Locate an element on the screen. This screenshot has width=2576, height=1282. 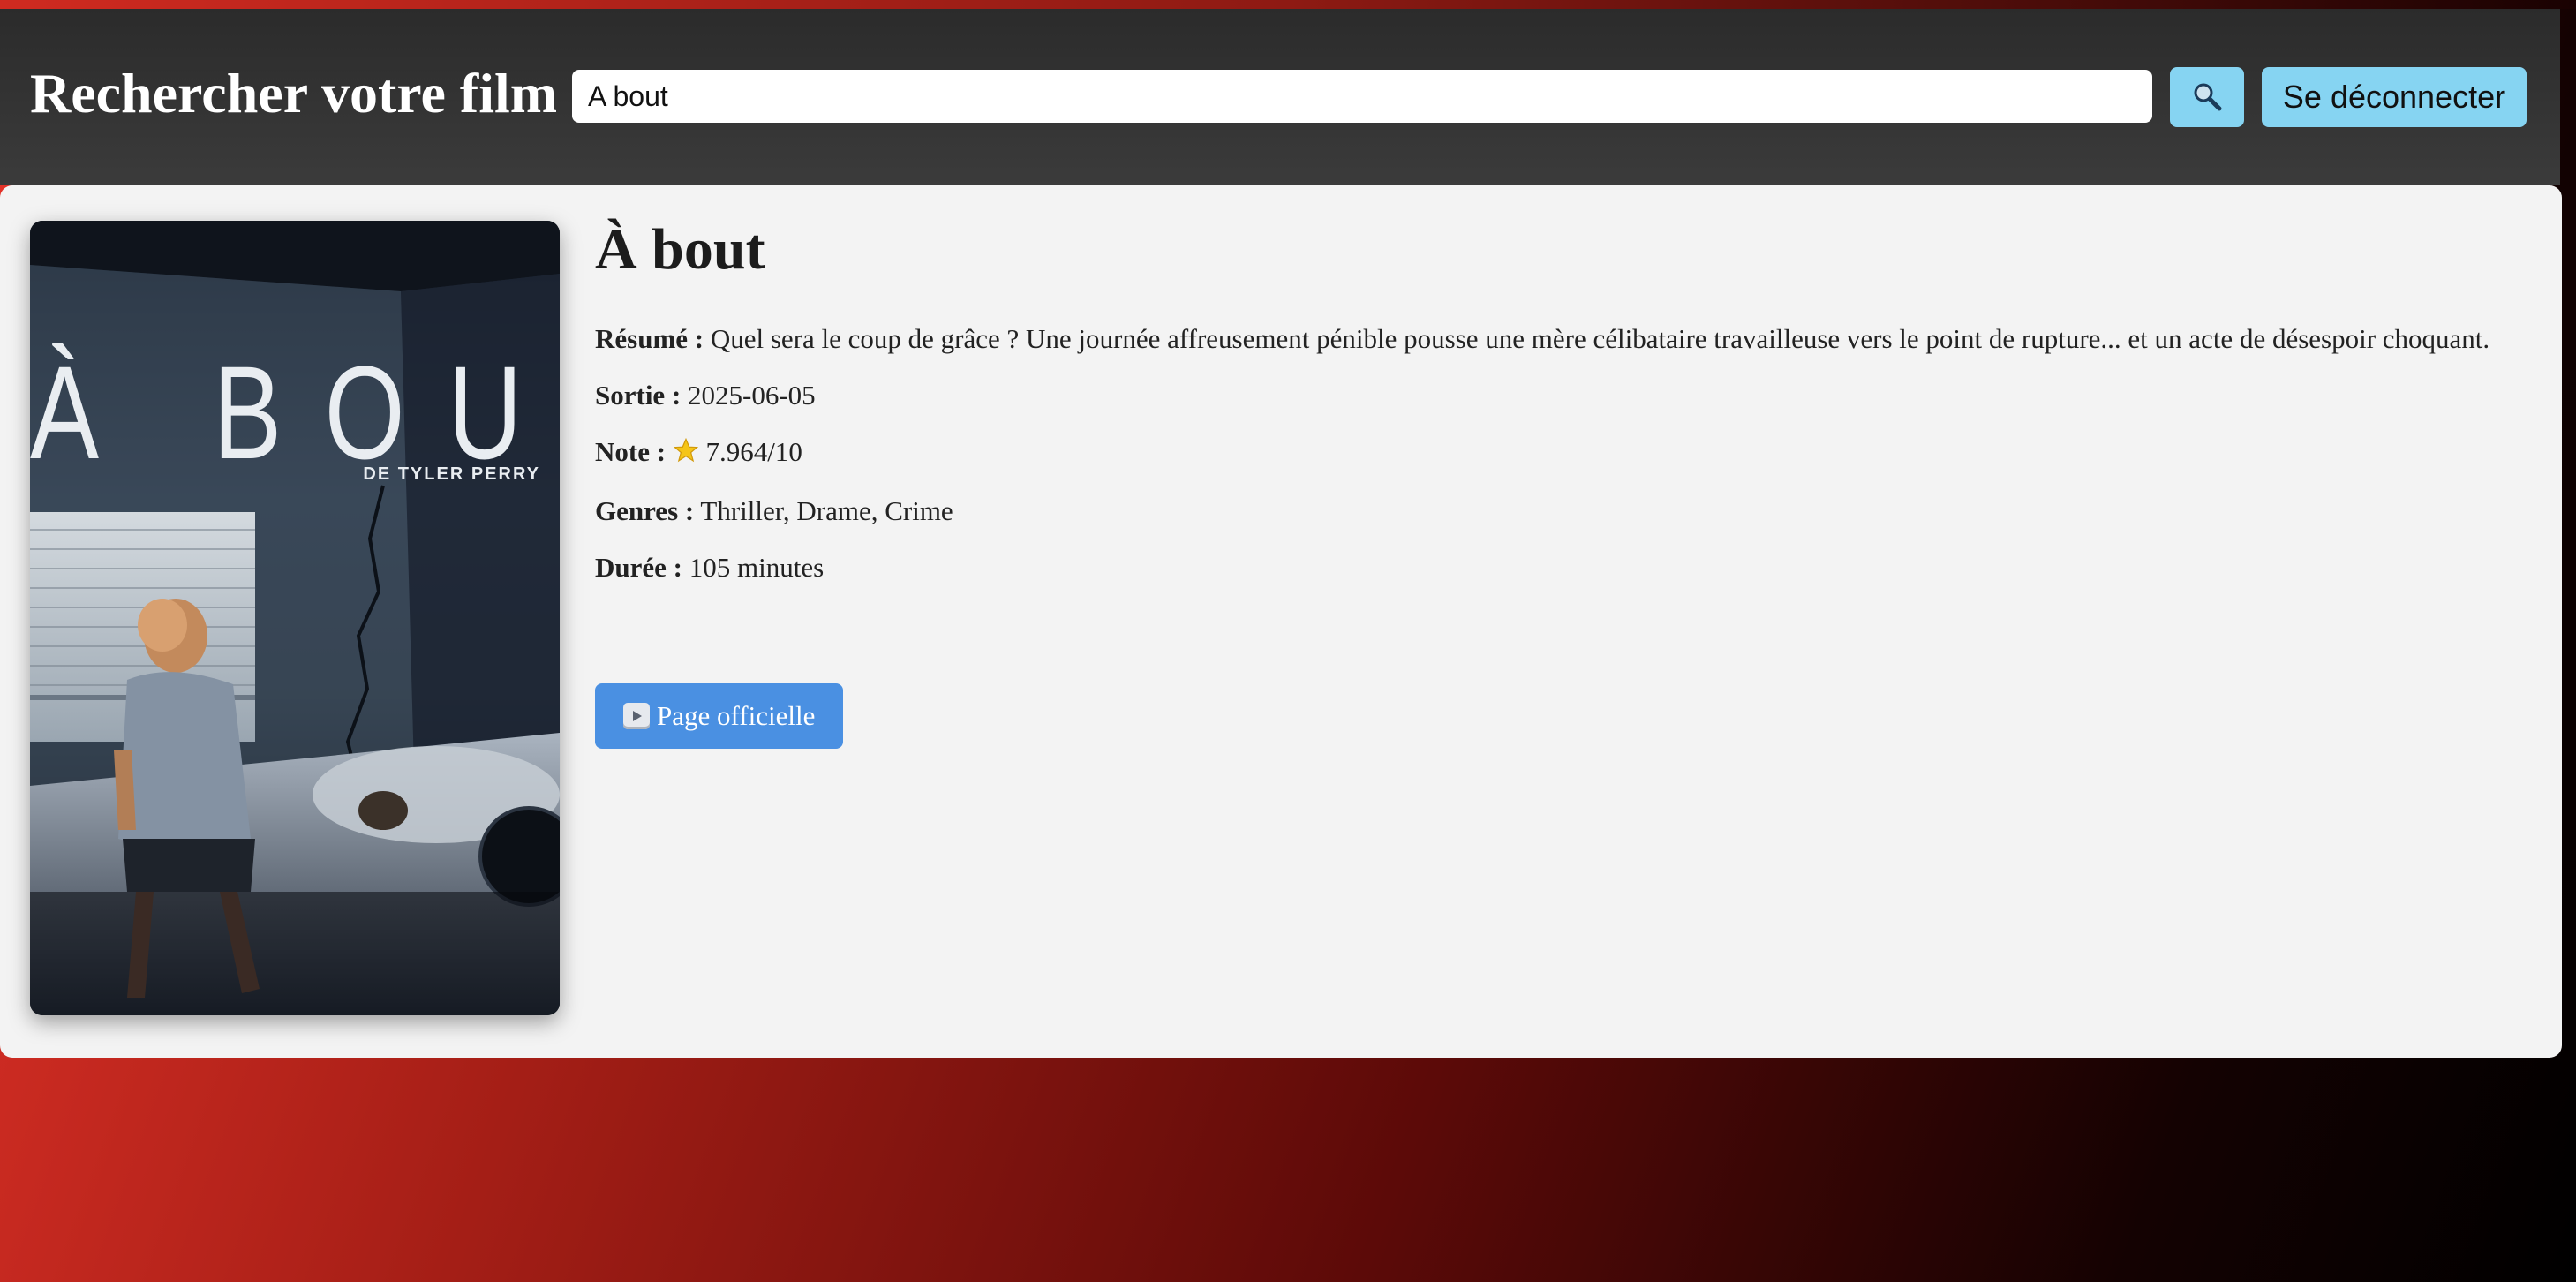
genres-value: Thriller, Drame, Crime is located at coordinates (827, 510).